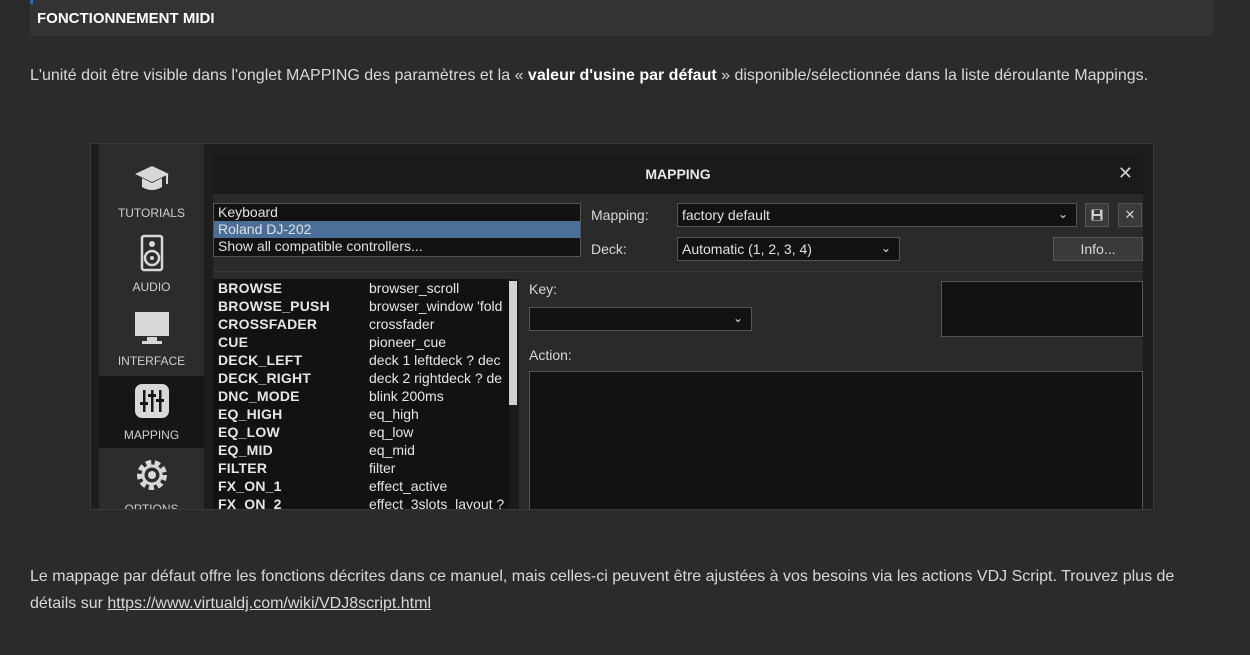  I want to click on key-action: eq_mid, so click(392, 450).